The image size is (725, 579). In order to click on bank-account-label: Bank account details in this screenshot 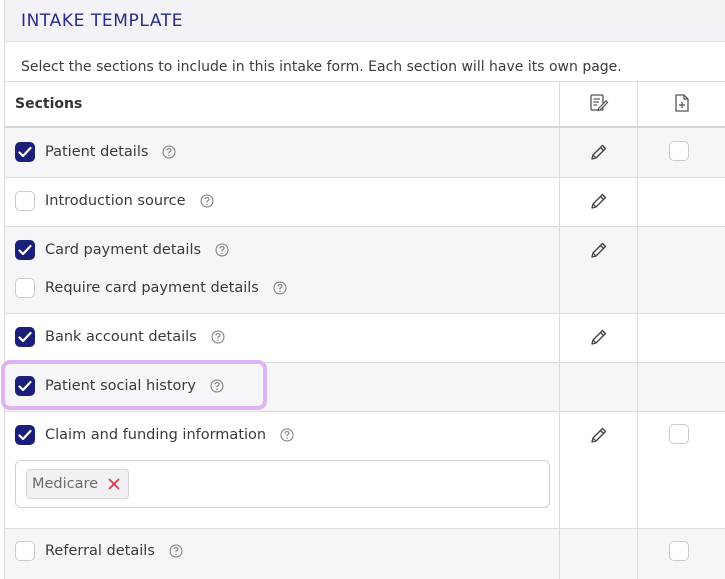, I will do `click(121, 337)`.